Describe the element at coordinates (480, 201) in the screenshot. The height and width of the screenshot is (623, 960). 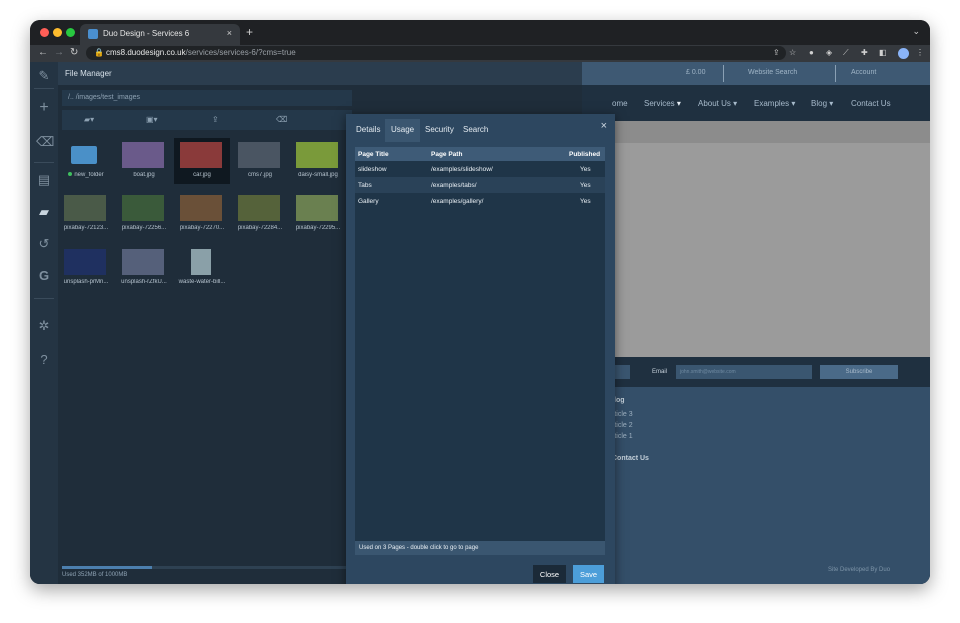
I see `table-row: Gallery /examples/gallery/ Yes` at that location.